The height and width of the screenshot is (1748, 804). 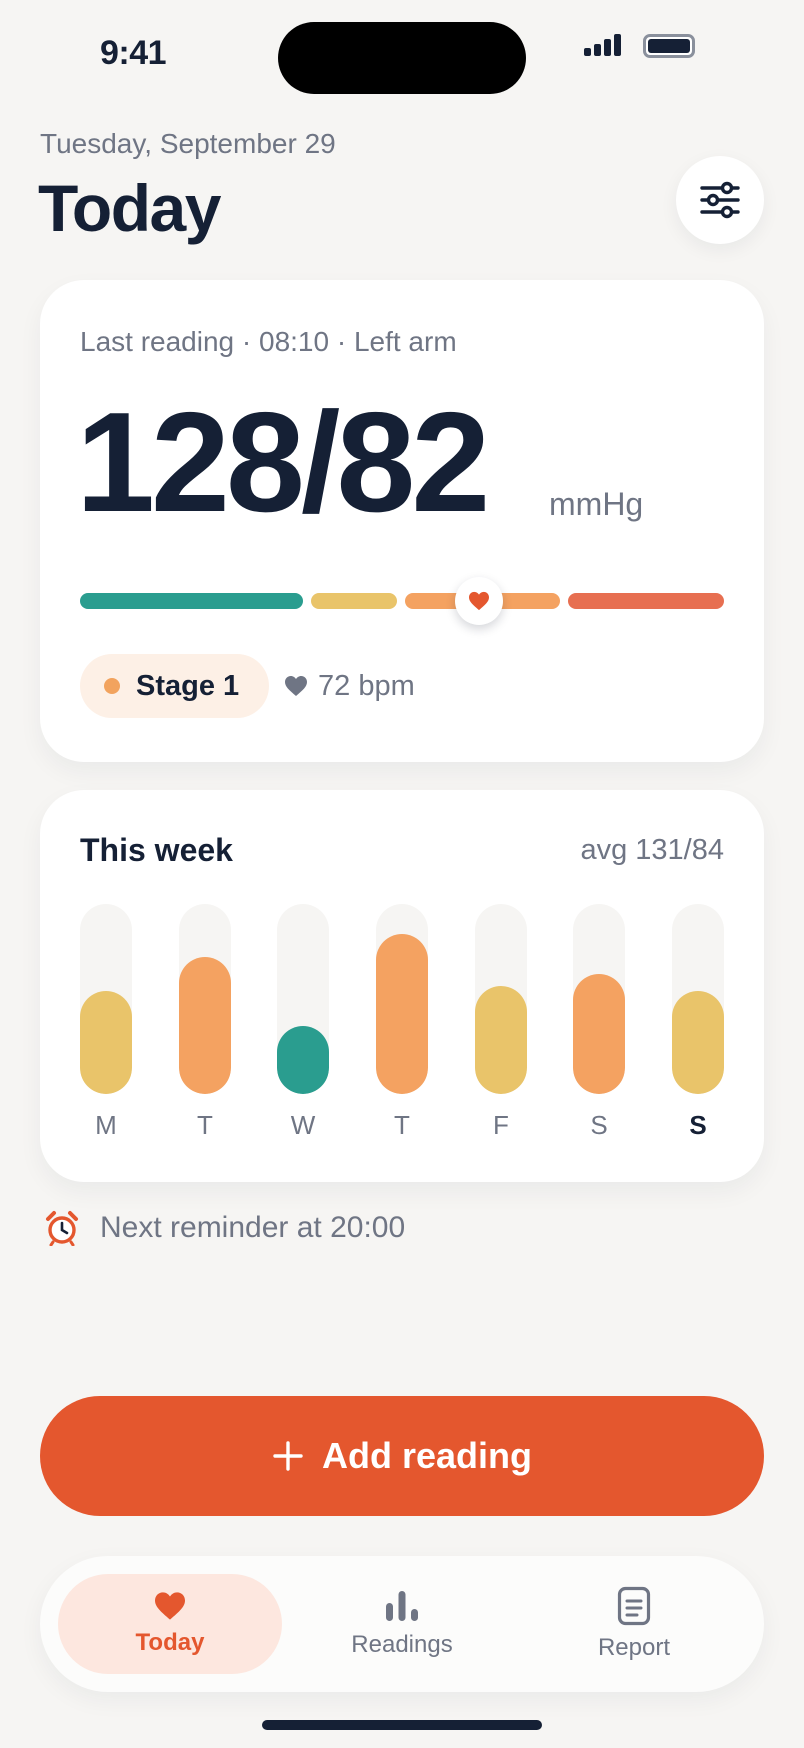 I want to click on stage-dot, so click(x=112, y=686).